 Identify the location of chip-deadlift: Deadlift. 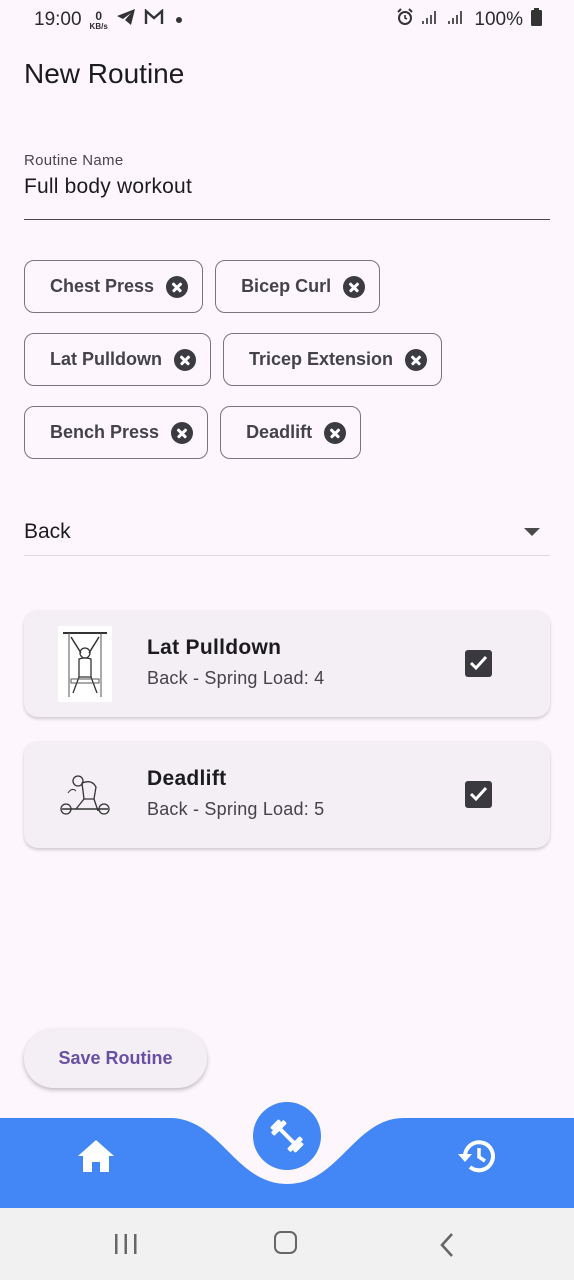
(291, 432).